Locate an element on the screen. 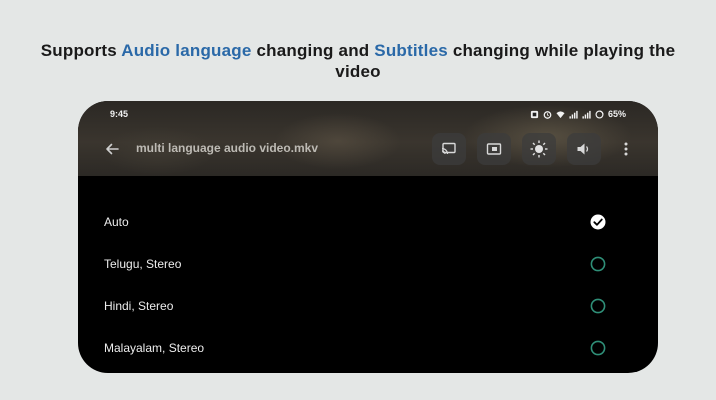 This screenshot has height=400, width=716. back-button is located at coordinates (112, 149).